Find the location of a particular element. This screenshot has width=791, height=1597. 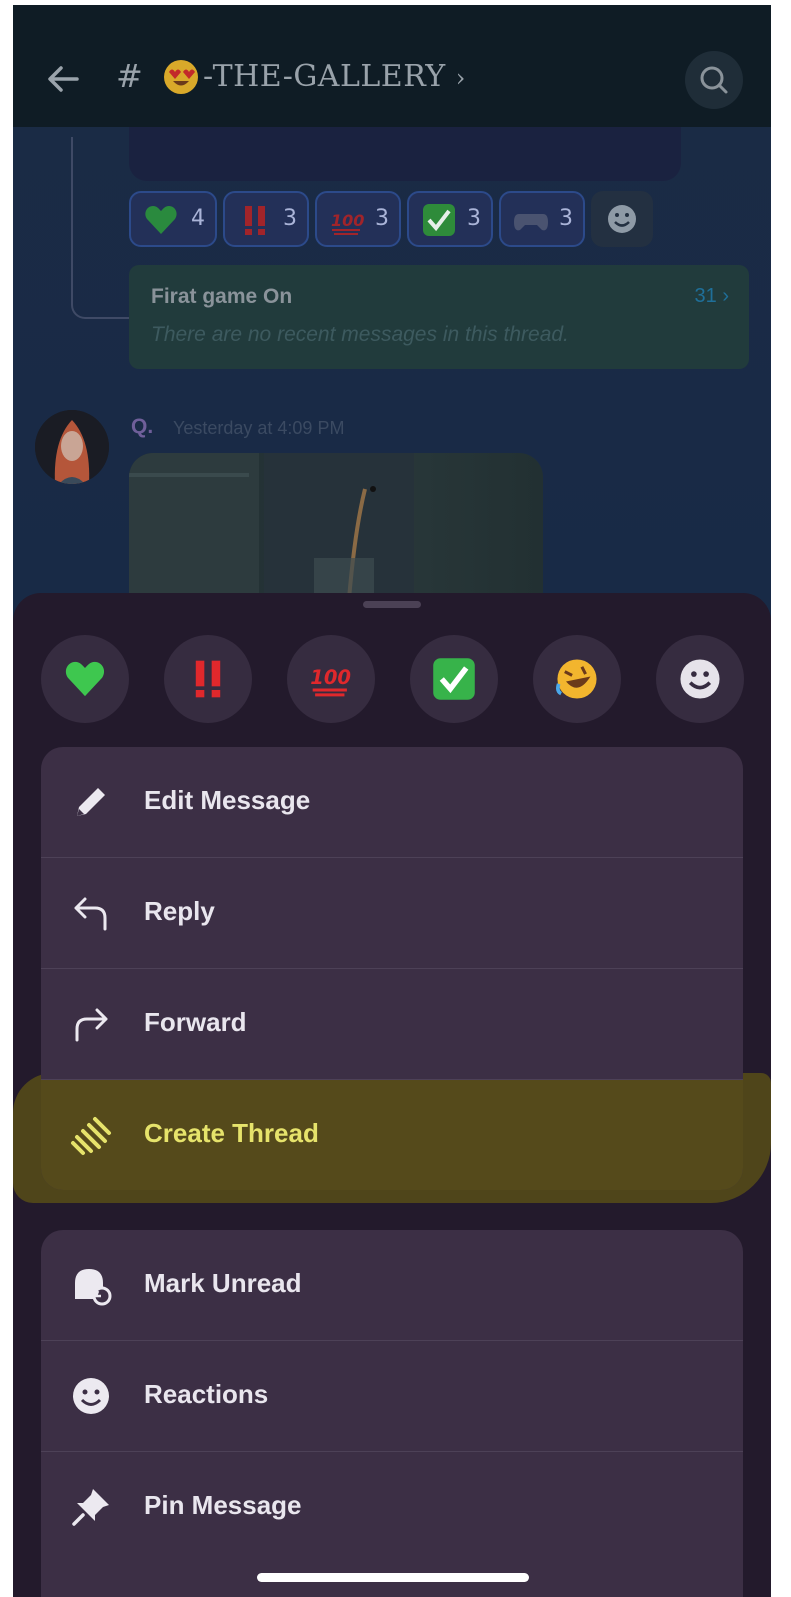

menu-item-label: Reactions is located at coordinates (206, 1394).